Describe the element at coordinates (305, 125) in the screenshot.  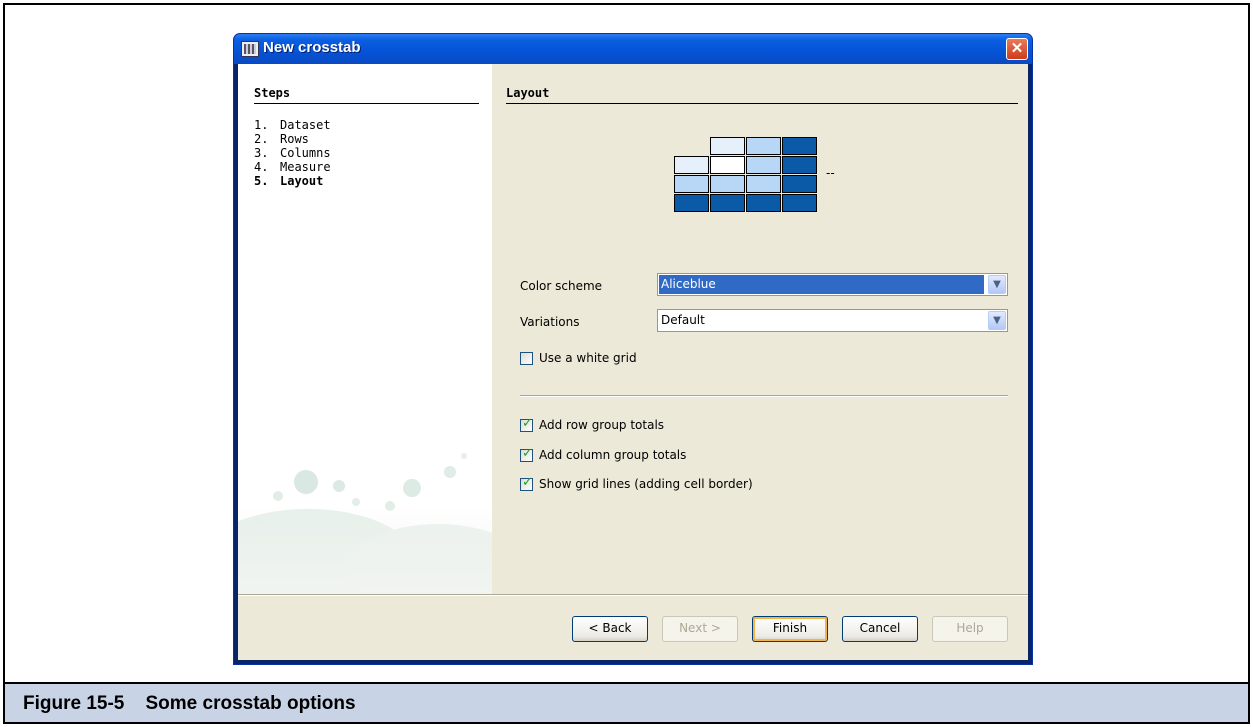
I see `step-label: Dataset` at that location.